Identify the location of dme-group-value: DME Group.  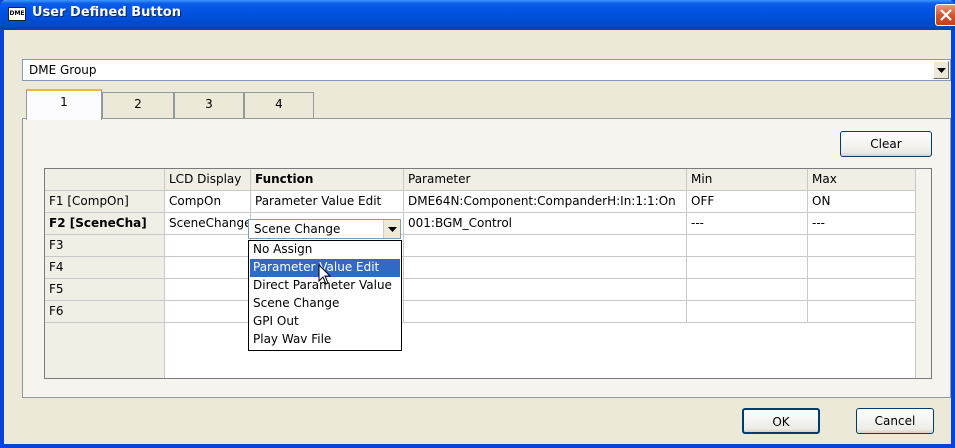
(63, 70).